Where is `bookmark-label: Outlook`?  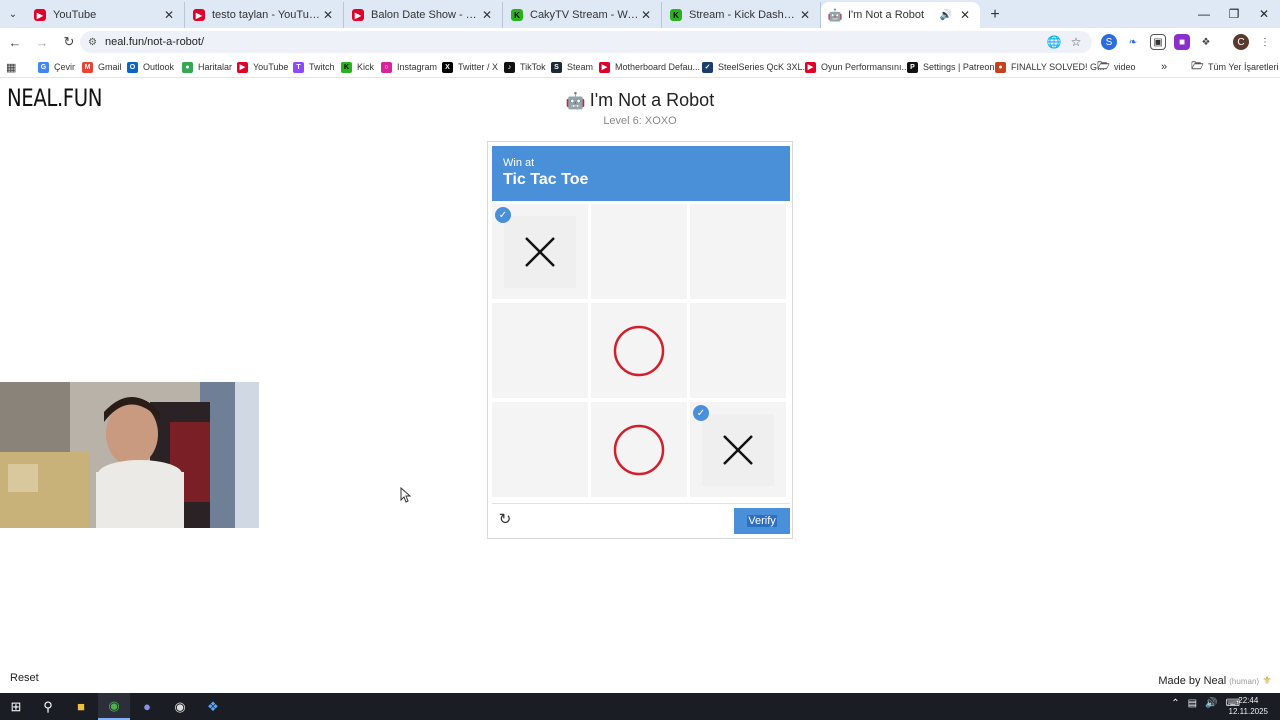 bookmark-label: Outlook is located at coordinates (159, 67).